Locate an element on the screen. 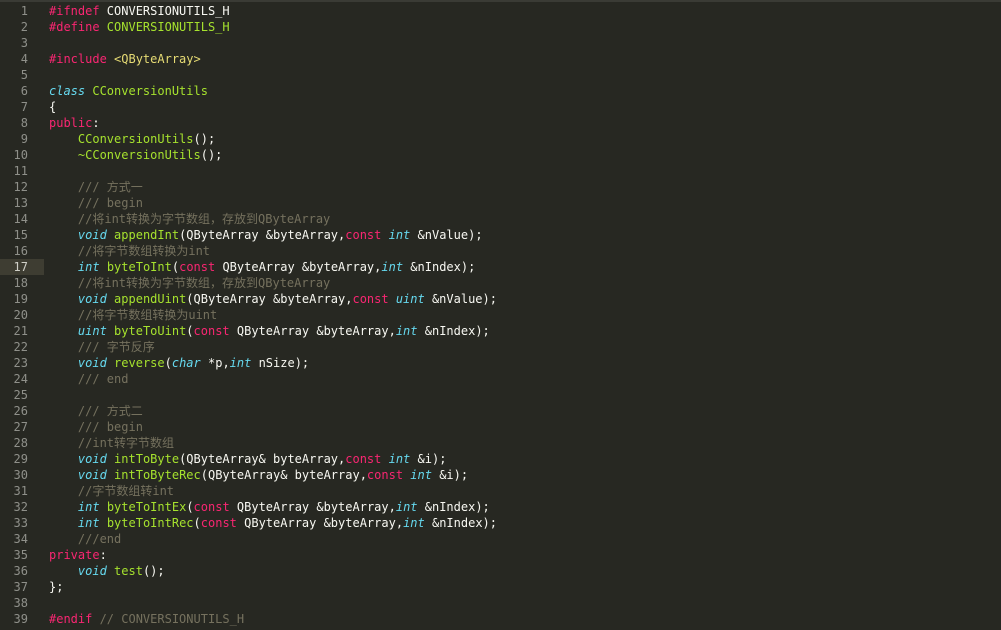 The height and width of the screenshot is (630, 1001). line-number: 32 is located at coordinates (20, 507).